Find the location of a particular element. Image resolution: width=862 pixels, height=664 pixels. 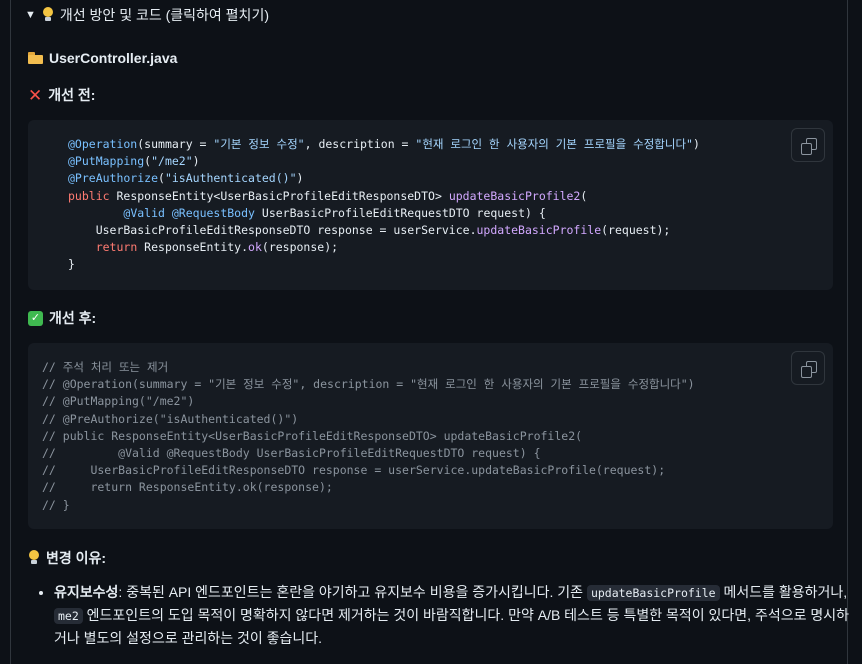

after-heading-row: ✓ 개선 후: is located at coordinates (62, 318).